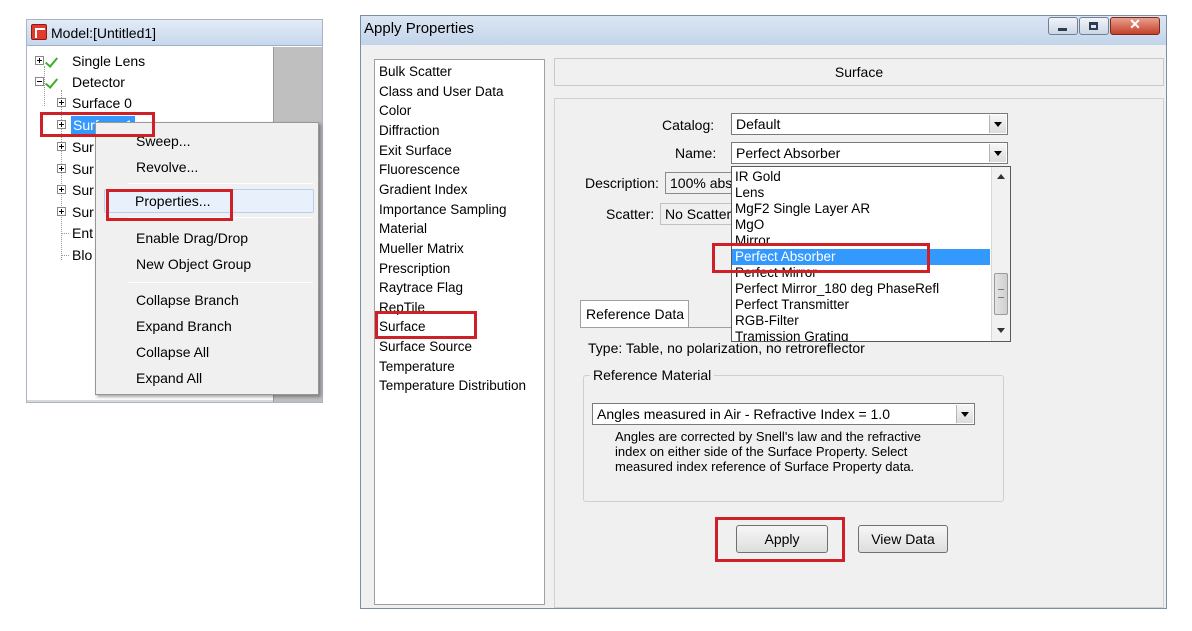 This screenshot has height=631, width=1192. Describe the element at coordinates (426, 325) in the screenshot. I see `annotation-box-surface-property` at that location.